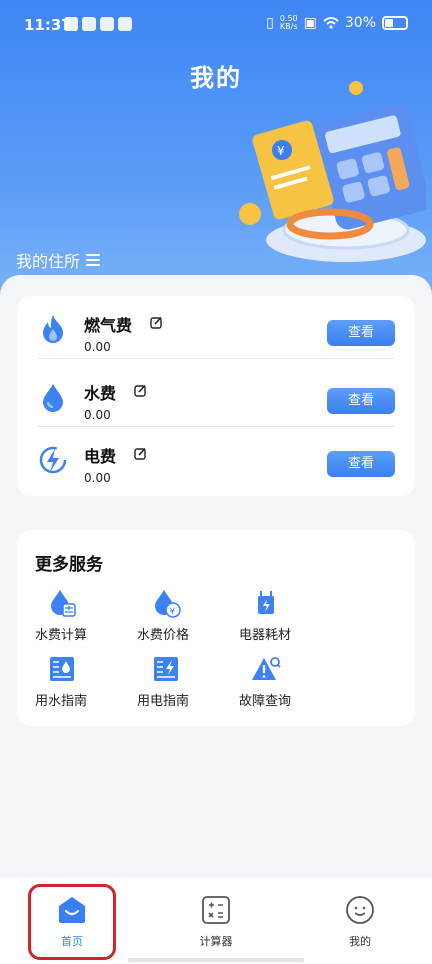  Describe the element at coordinates (266, 602) in the screenshot. I see `appliance-icon` at that location.